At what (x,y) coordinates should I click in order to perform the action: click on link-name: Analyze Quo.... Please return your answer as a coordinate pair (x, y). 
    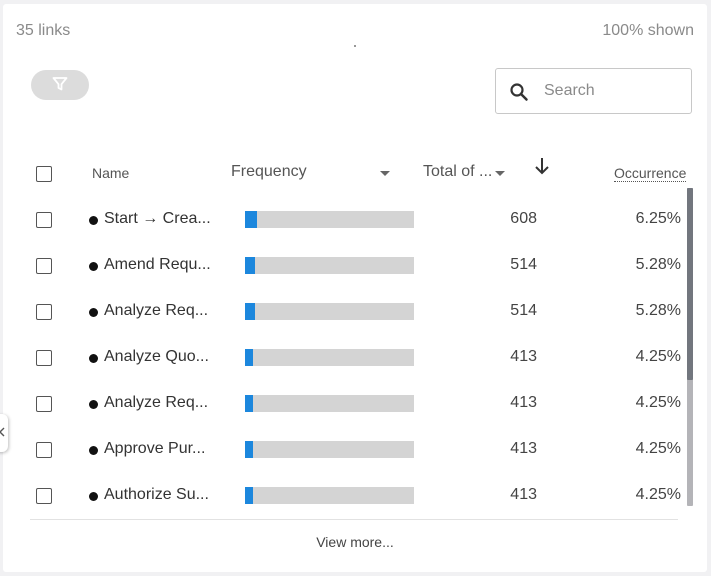
    Looking at the image, I should click on (156, 356).